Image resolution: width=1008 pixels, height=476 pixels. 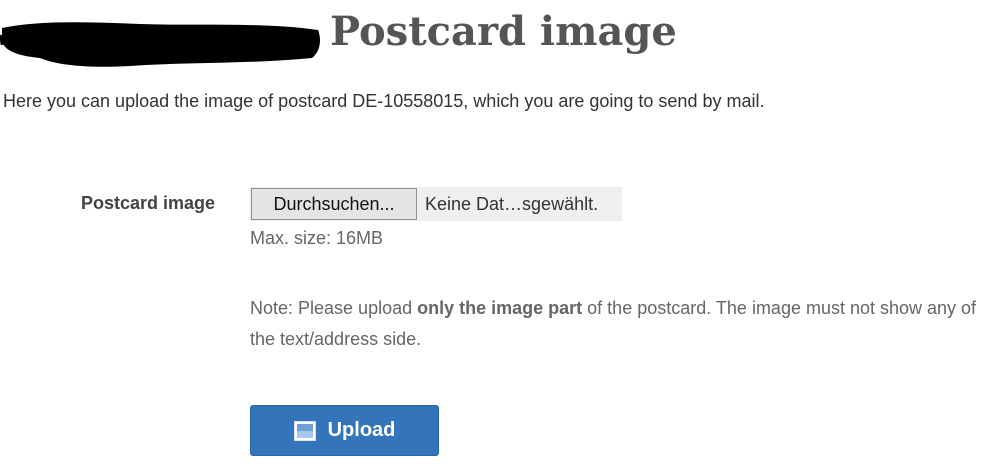 What do you see at coordinates (503, 31) in the screenshot?
I see `page-title: Postcard image` at bounding box center [503, 31].